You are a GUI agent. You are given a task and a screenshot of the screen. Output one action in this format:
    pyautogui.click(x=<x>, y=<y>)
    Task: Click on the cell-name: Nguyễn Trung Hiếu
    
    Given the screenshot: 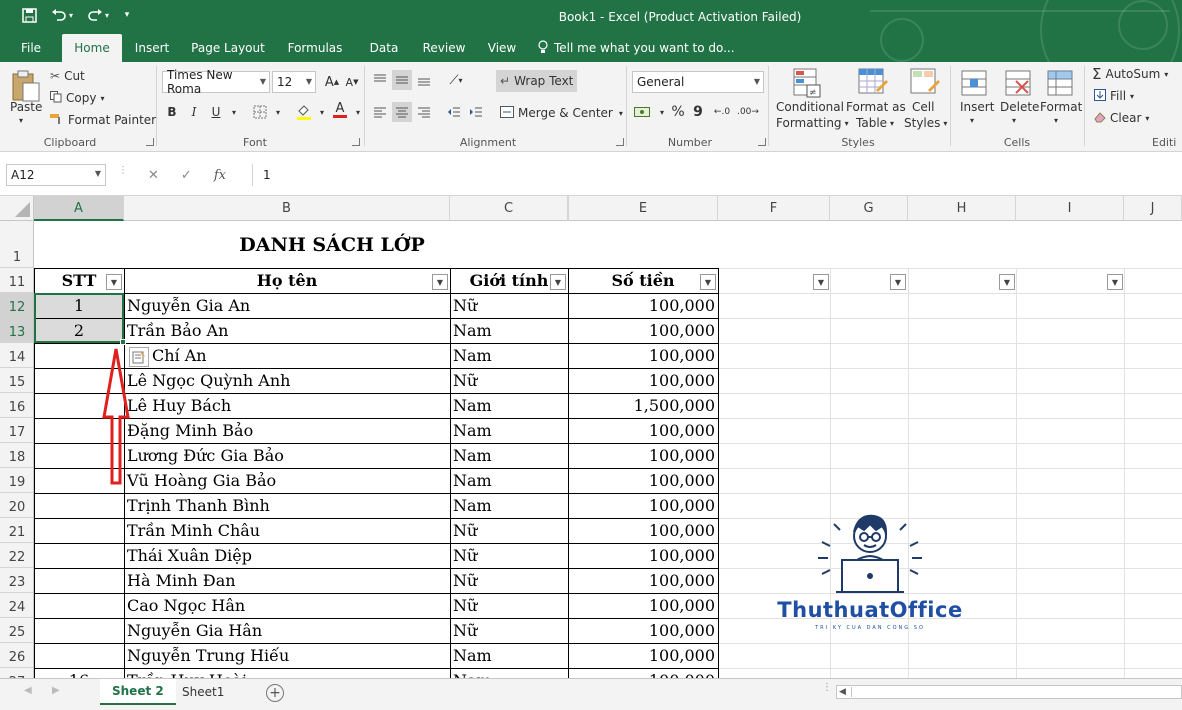 What is the action you would take?
    pyautogui.click(x=287, y=655)
    